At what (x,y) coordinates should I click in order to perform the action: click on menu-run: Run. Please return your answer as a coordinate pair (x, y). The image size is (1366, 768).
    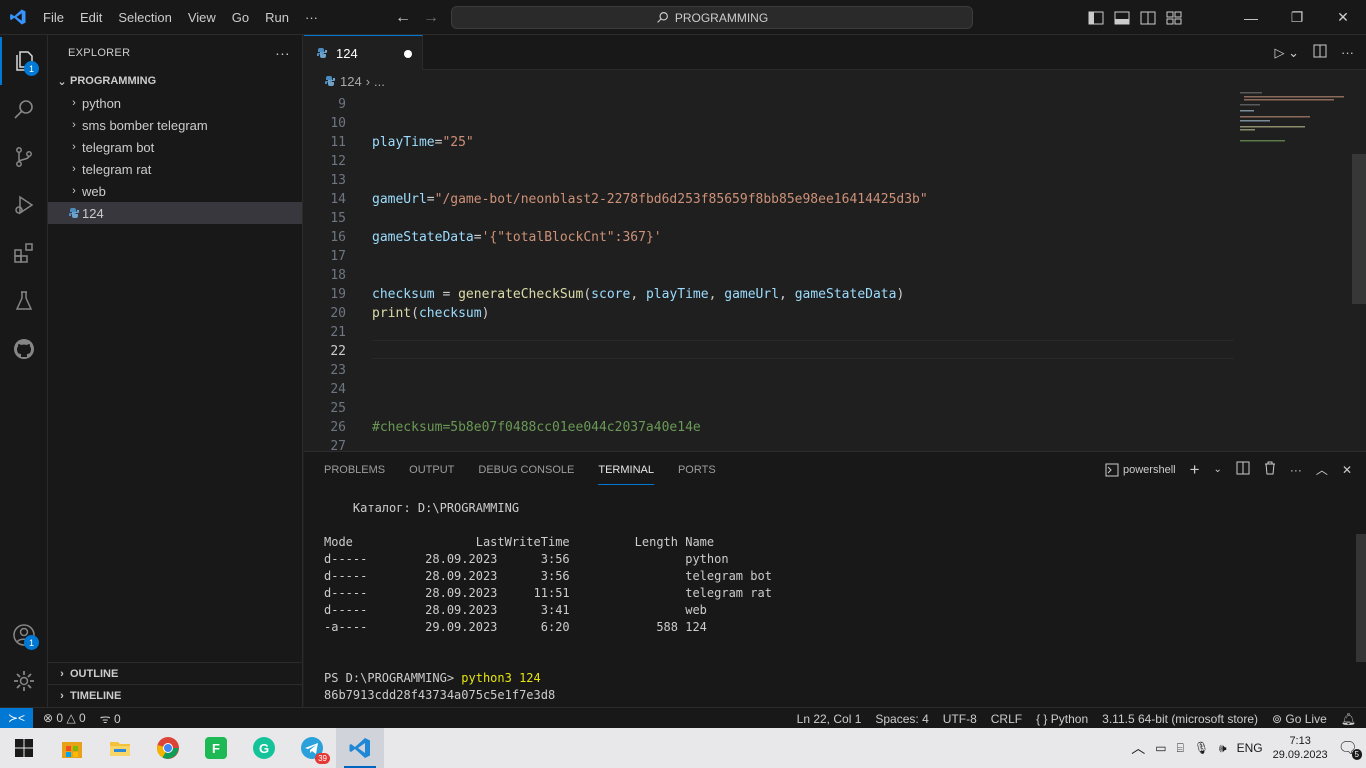
    Looking at the image, I should click on (277, 17).